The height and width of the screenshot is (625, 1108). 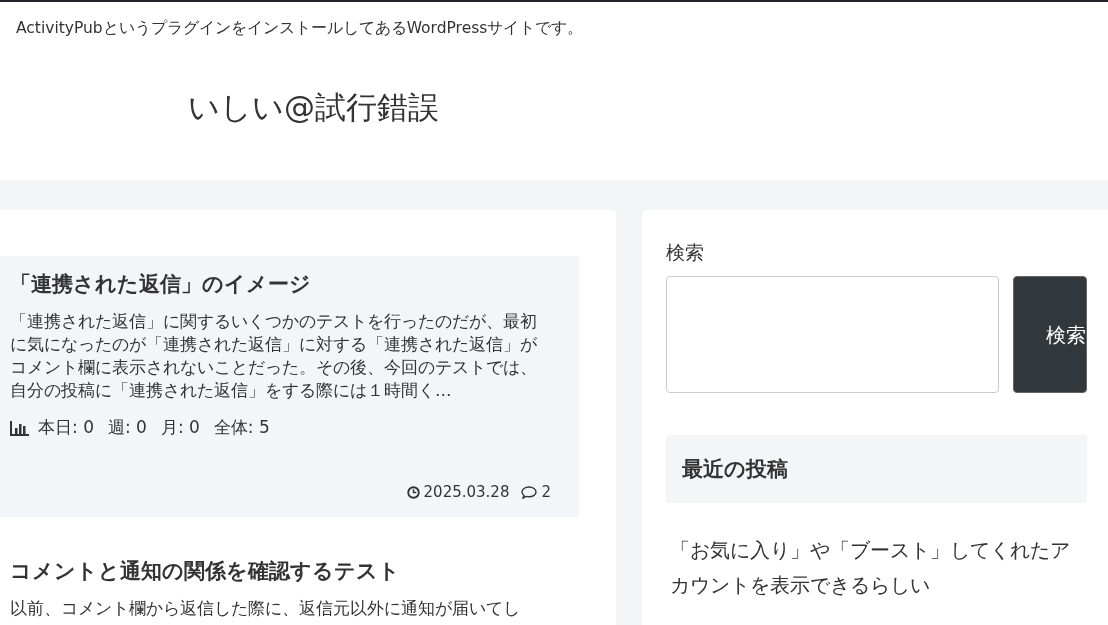 I want to click on search-field, so click(x=832, y=334).